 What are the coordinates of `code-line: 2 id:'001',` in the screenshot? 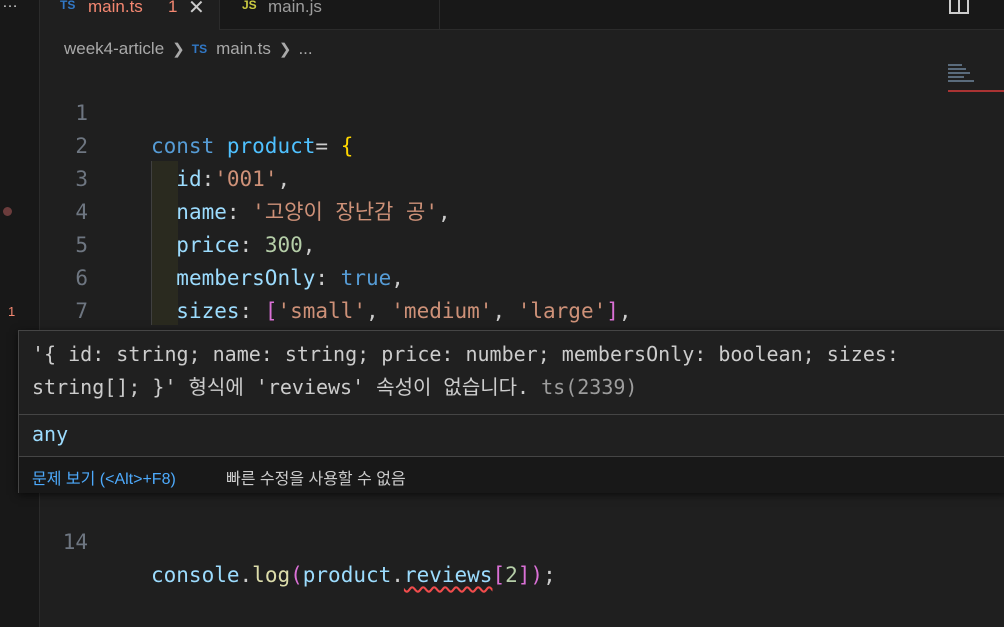 It's located at (490, 144).